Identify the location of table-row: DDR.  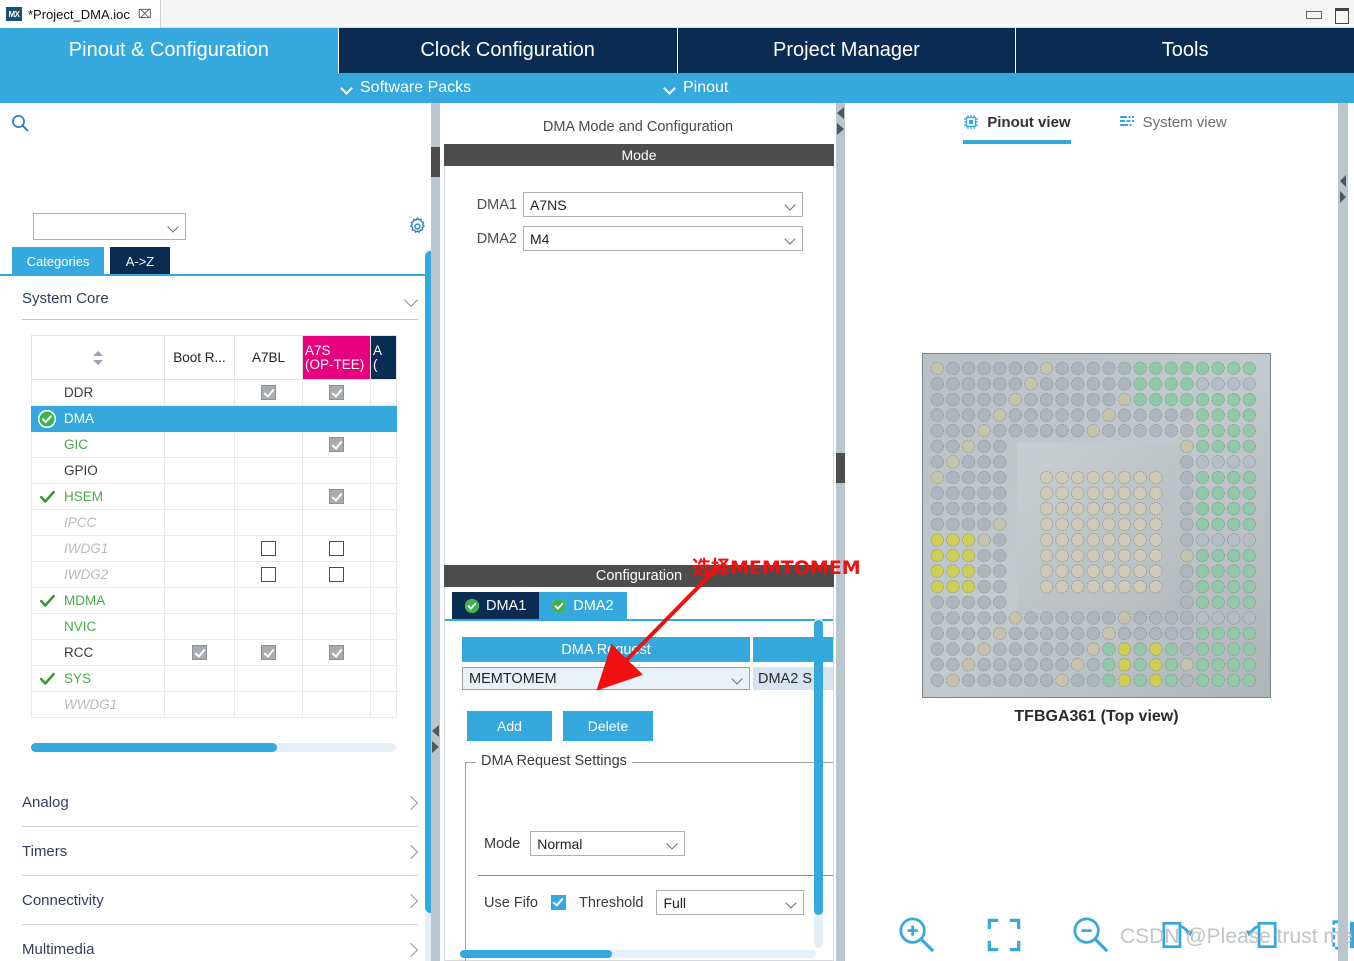
(214, 392).